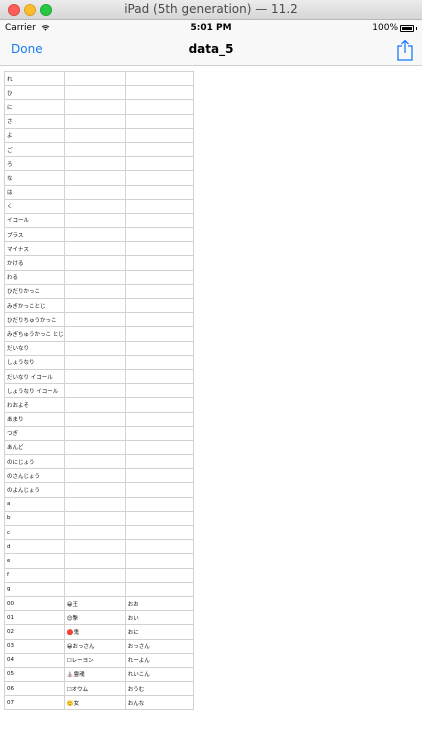  I want to click on table-cell: おお, so click(159, 603).